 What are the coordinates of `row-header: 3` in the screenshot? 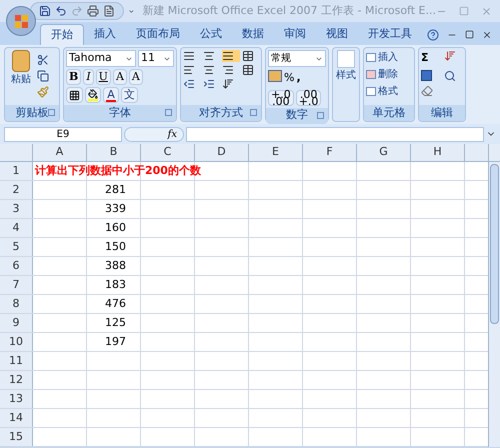 It's located at (16, 209).